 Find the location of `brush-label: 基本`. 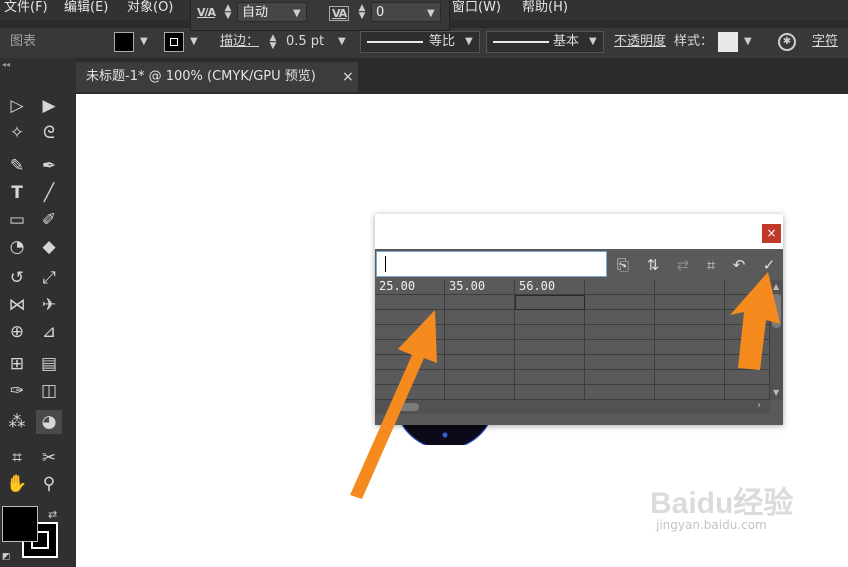

brush-label: 基本 is located at coordinates (566, 41).